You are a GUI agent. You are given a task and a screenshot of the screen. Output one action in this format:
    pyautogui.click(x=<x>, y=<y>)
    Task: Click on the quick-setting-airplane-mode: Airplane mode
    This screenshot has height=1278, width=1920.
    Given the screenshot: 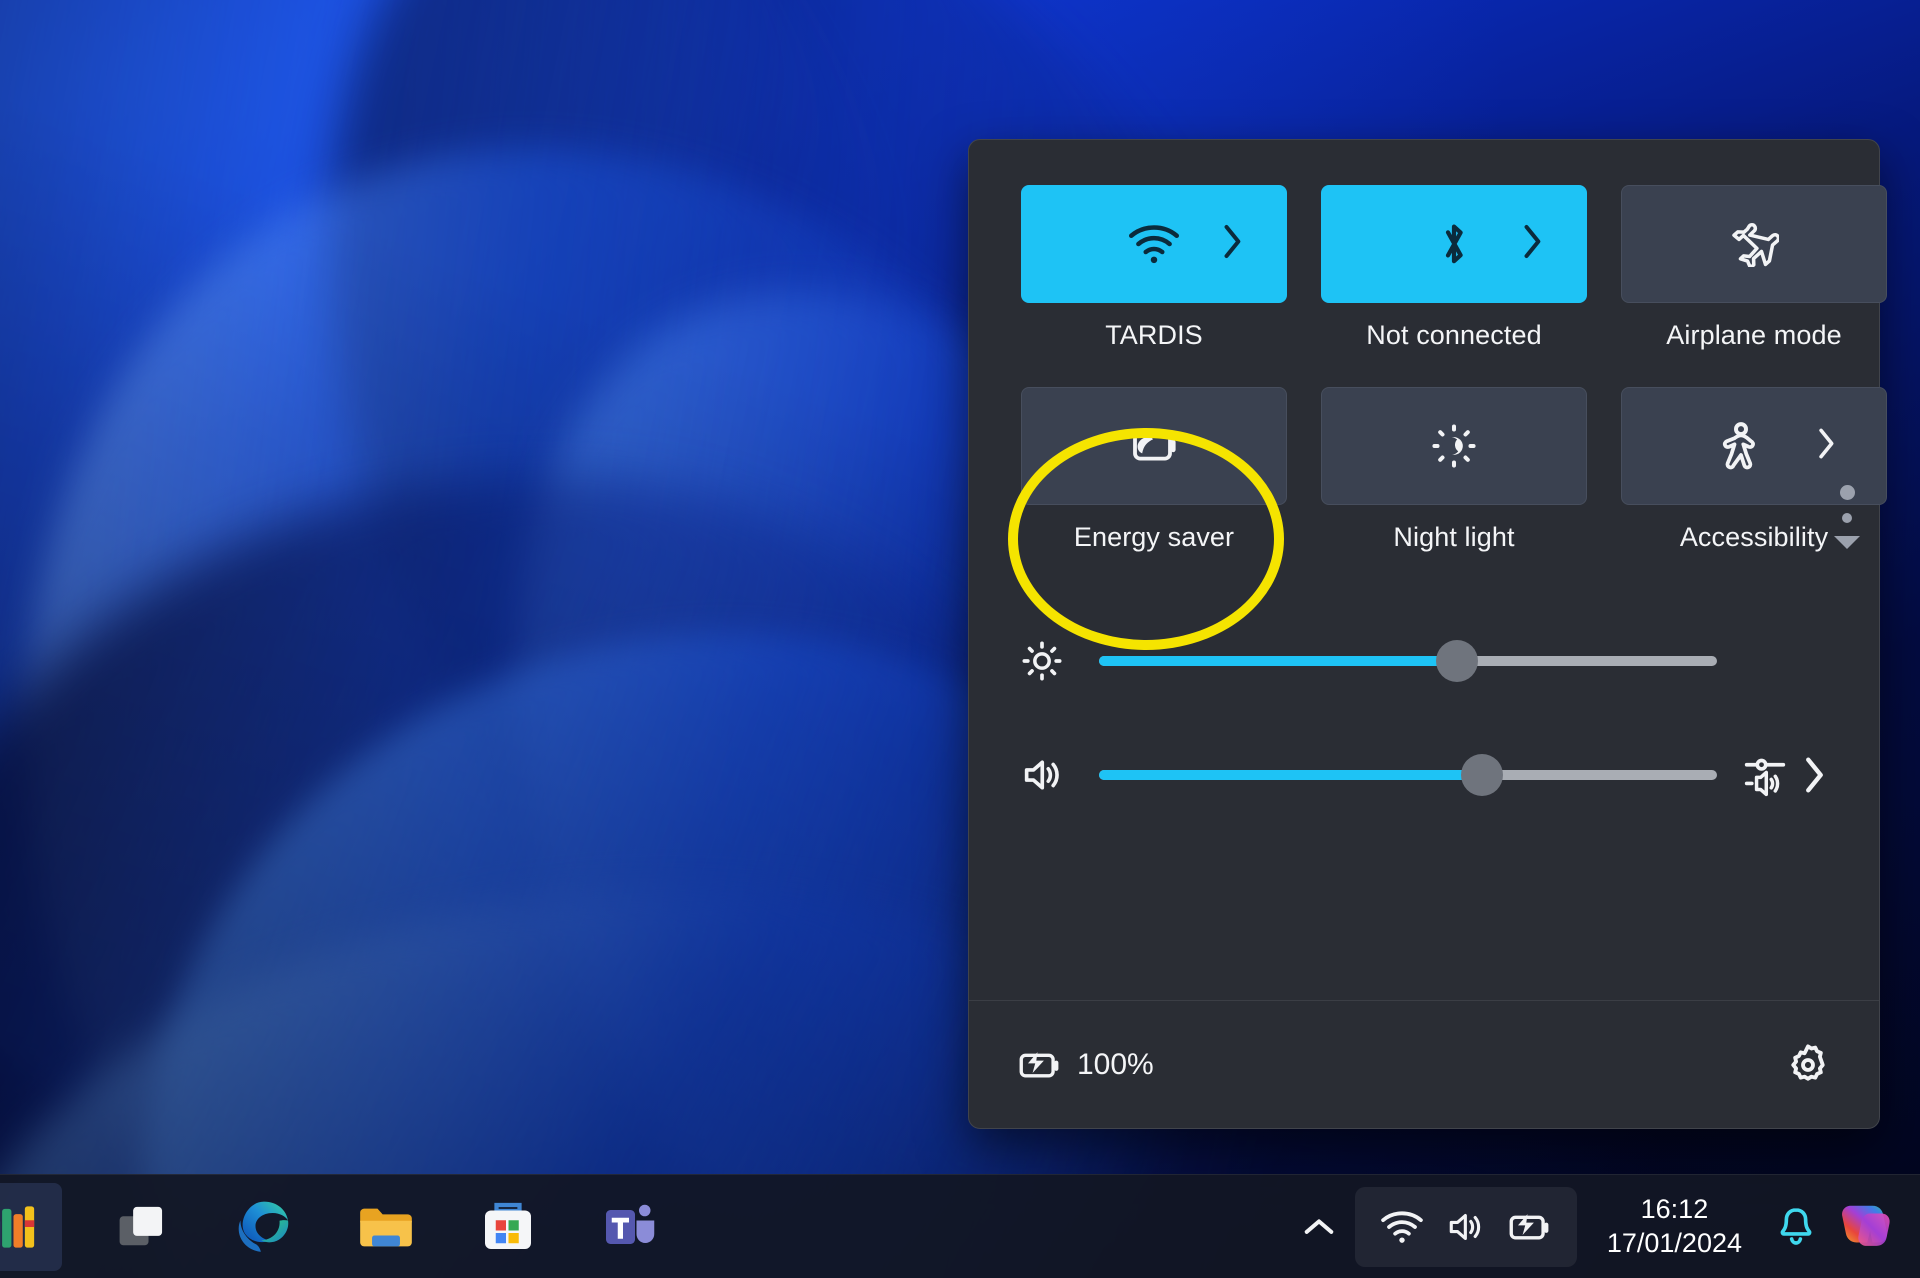 What is the action you would take?
    pyautogui.click(x=1754, y=268)
    